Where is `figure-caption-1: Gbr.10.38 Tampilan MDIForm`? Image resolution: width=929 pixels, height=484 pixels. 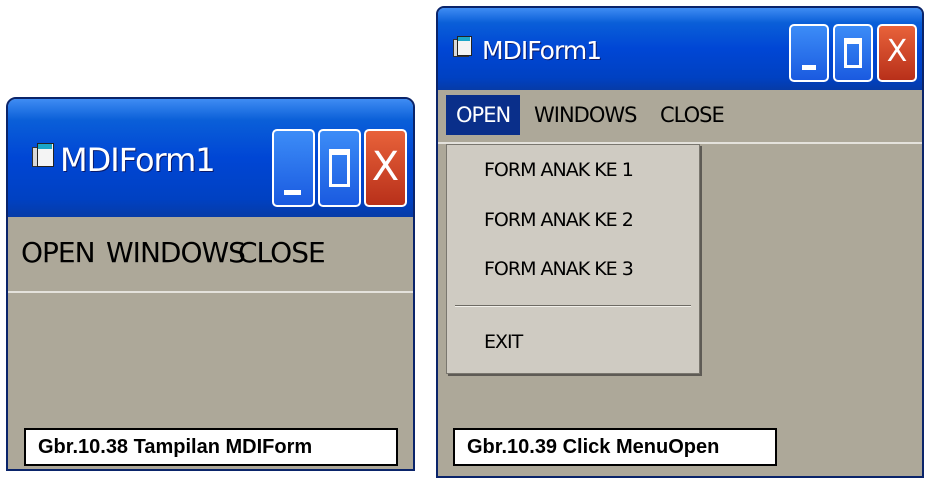
figure-caption-1: Gbr.10.38 Tampilan MDIForm is located at coordinates (211, 447).